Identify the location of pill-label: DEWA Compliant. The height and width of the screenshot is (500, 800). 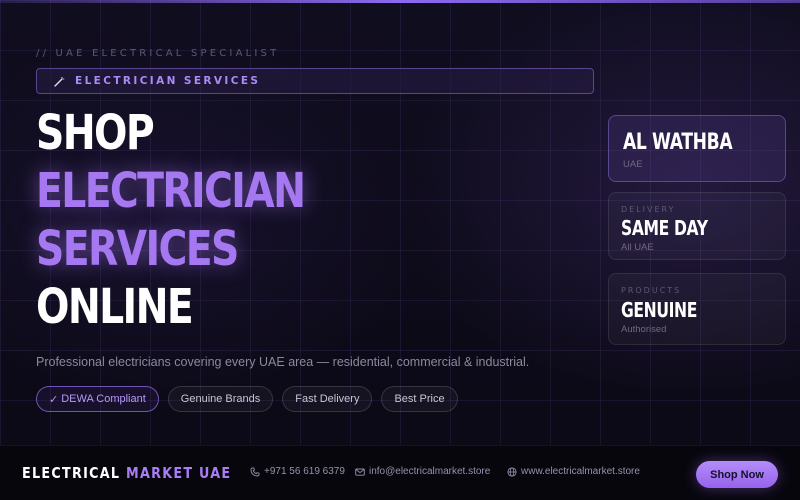
(103, 399).